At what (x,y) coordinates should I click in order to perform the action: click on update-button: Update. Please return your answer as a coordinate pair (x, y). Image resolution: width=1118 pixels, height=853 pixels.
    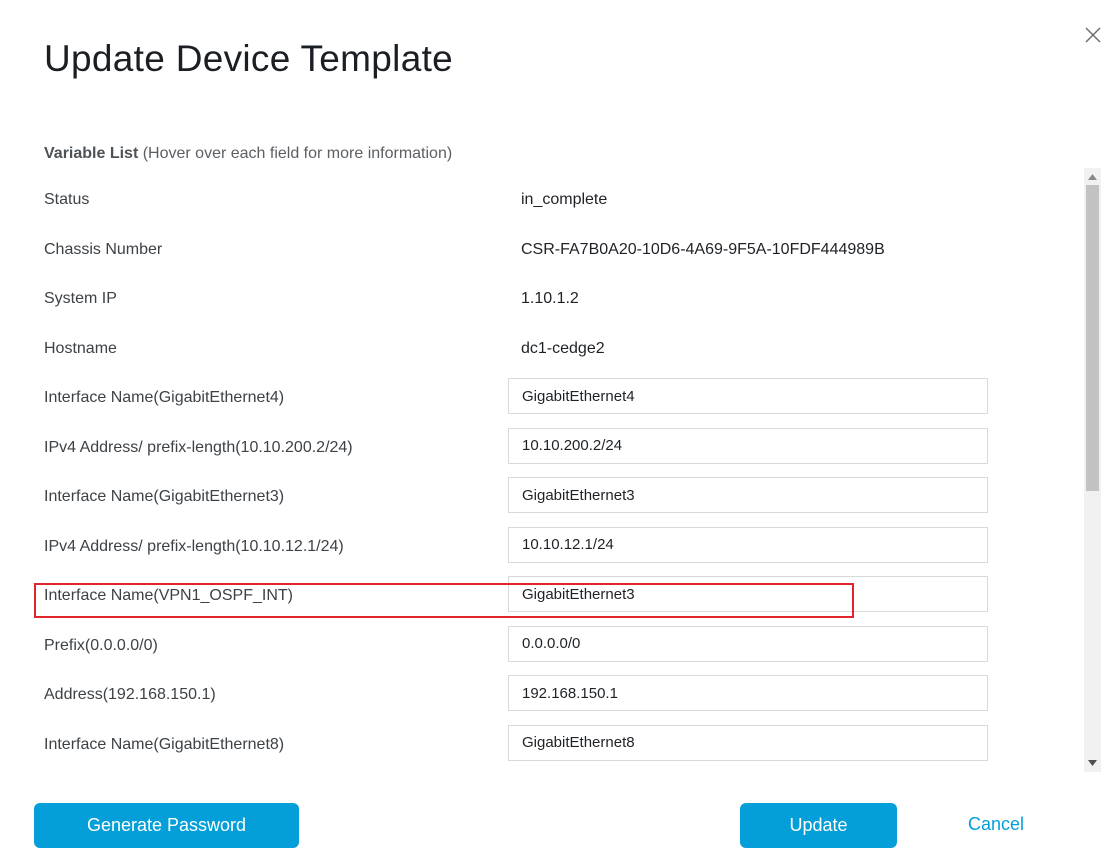
    Looking at the image, I should click on (818, 825).